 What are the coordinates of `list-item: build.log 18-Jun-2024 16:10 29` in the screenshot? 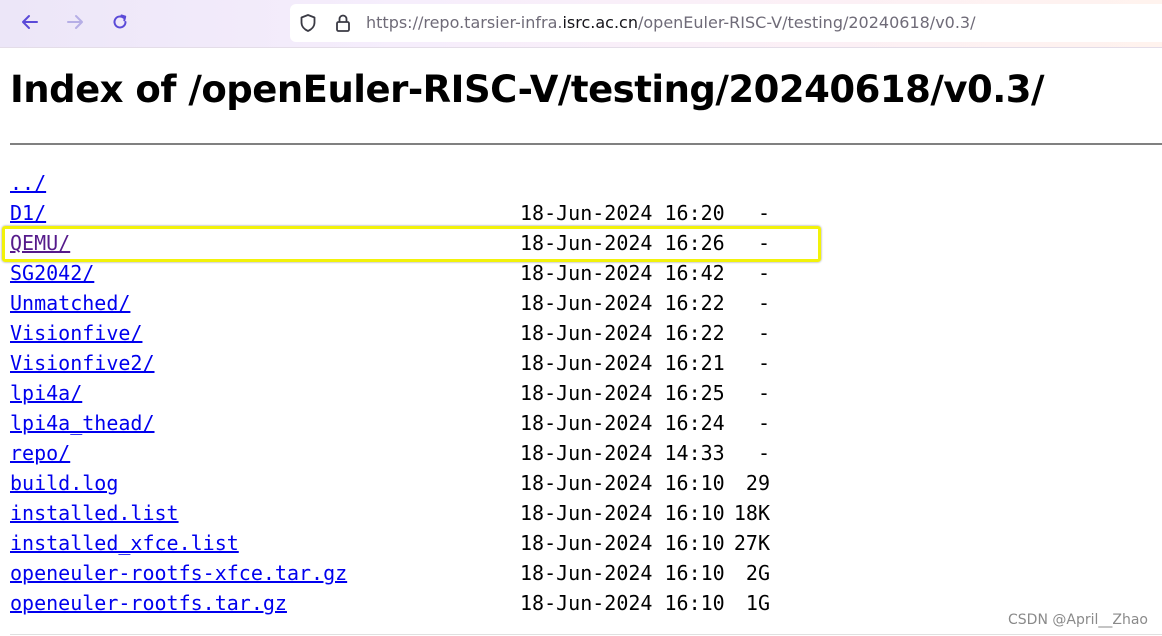 It's located at (410, 483).